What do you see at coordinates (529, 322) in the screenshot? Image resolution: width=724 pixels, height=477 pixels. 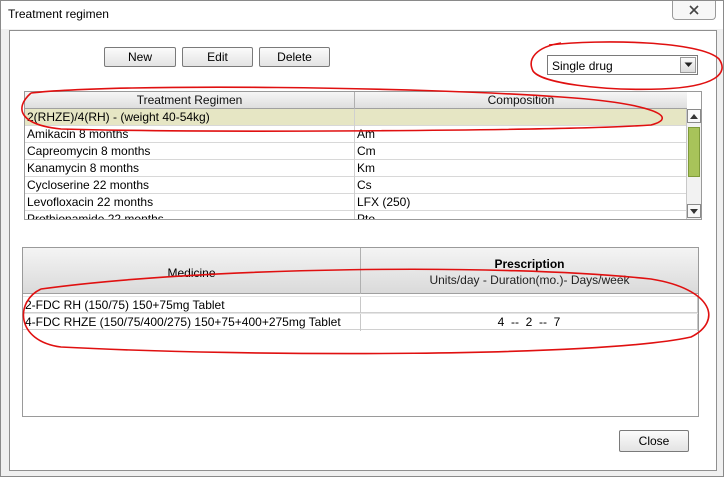 I see `prescription-cell: 4 -- 2 -- 7` at bounding box center [529, 322].